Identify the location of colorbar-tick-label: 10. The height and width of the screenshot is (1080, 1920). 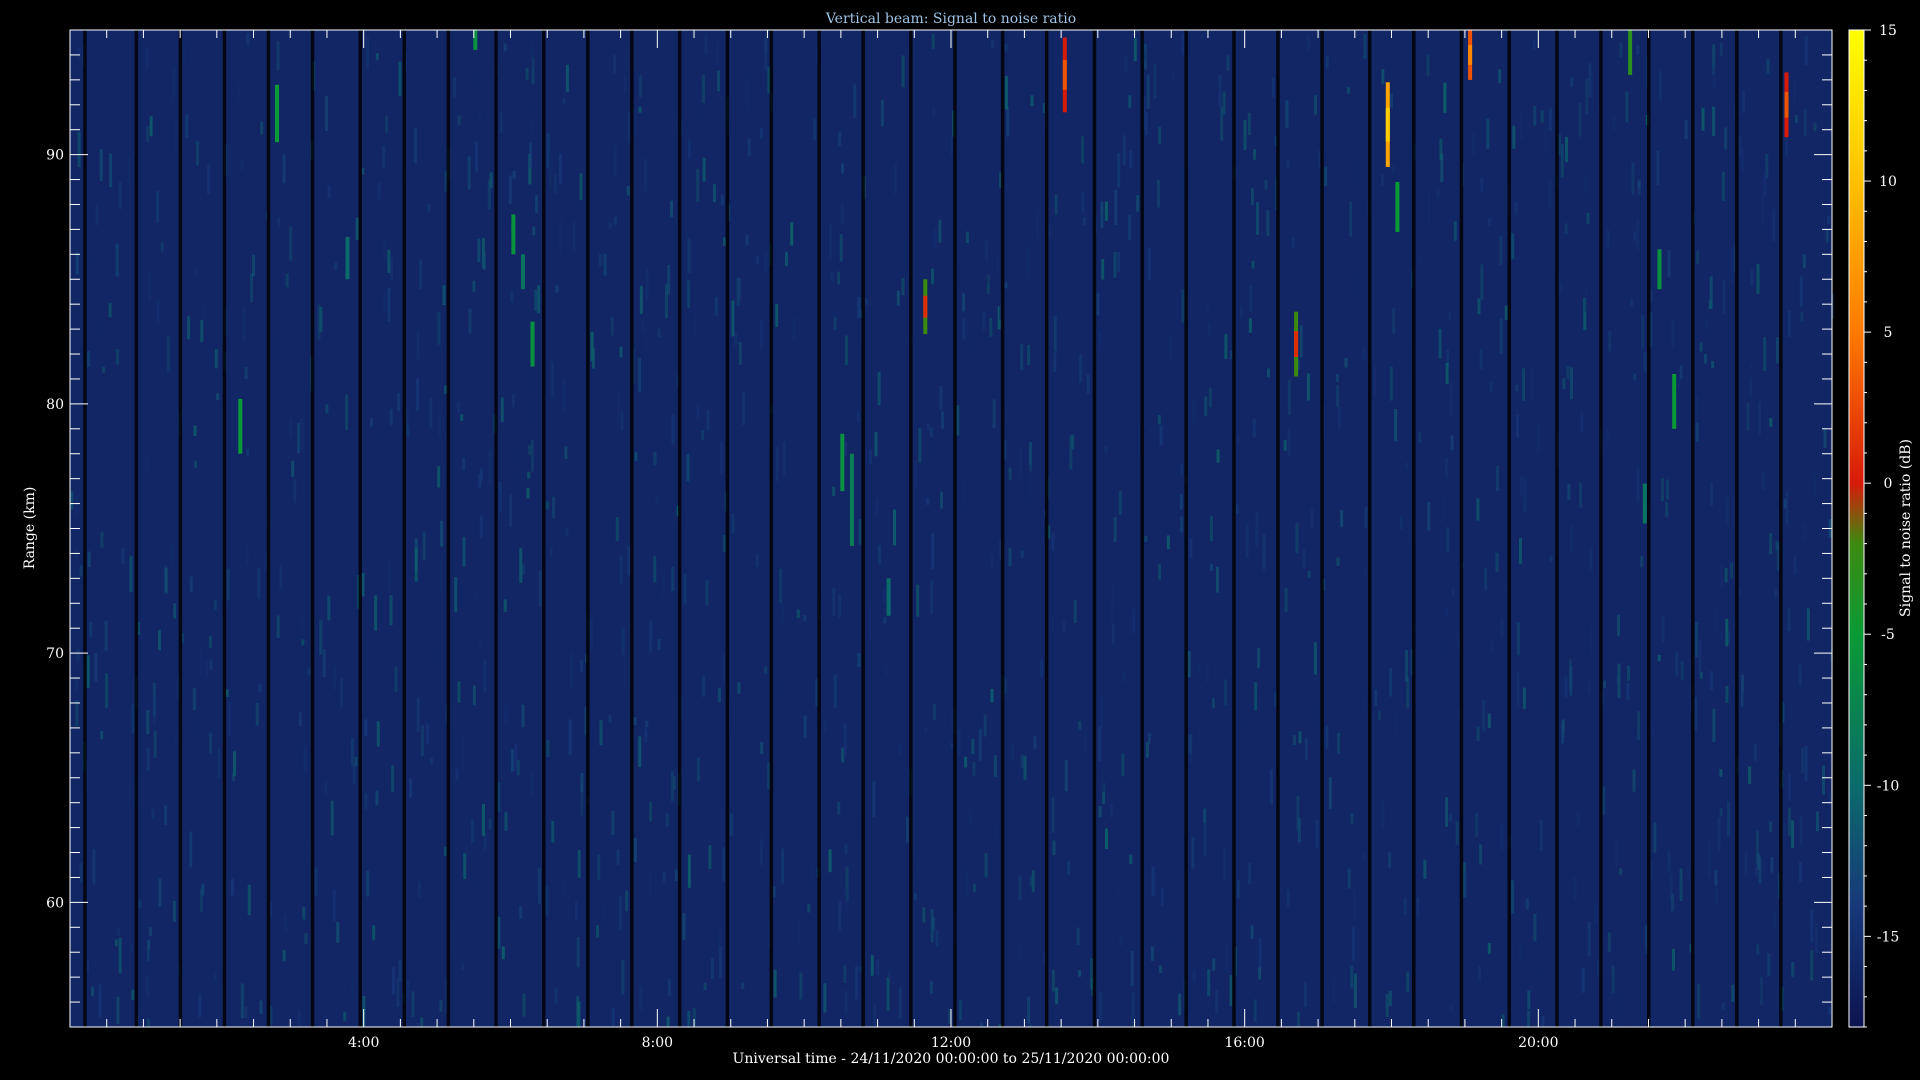
(1888, 182).